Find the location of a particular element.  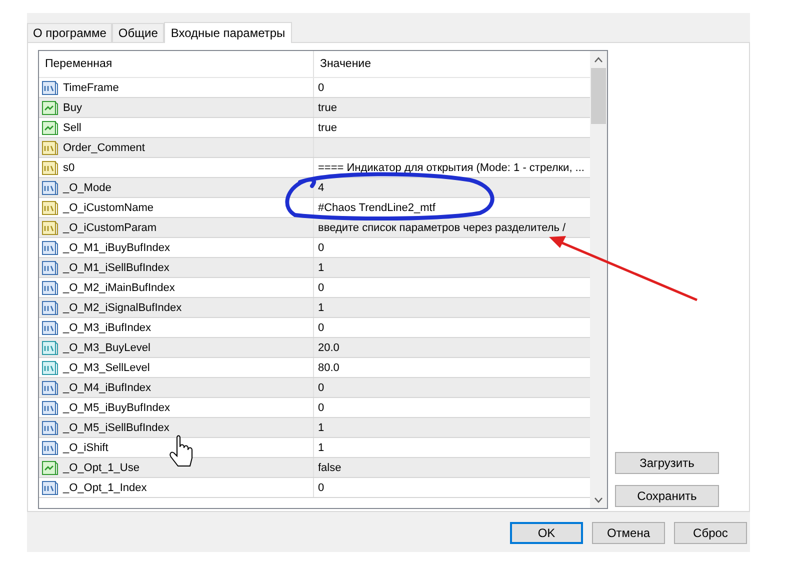

parameter-value: введите список параметров через разделитель / is located at coordinates (442, 228).